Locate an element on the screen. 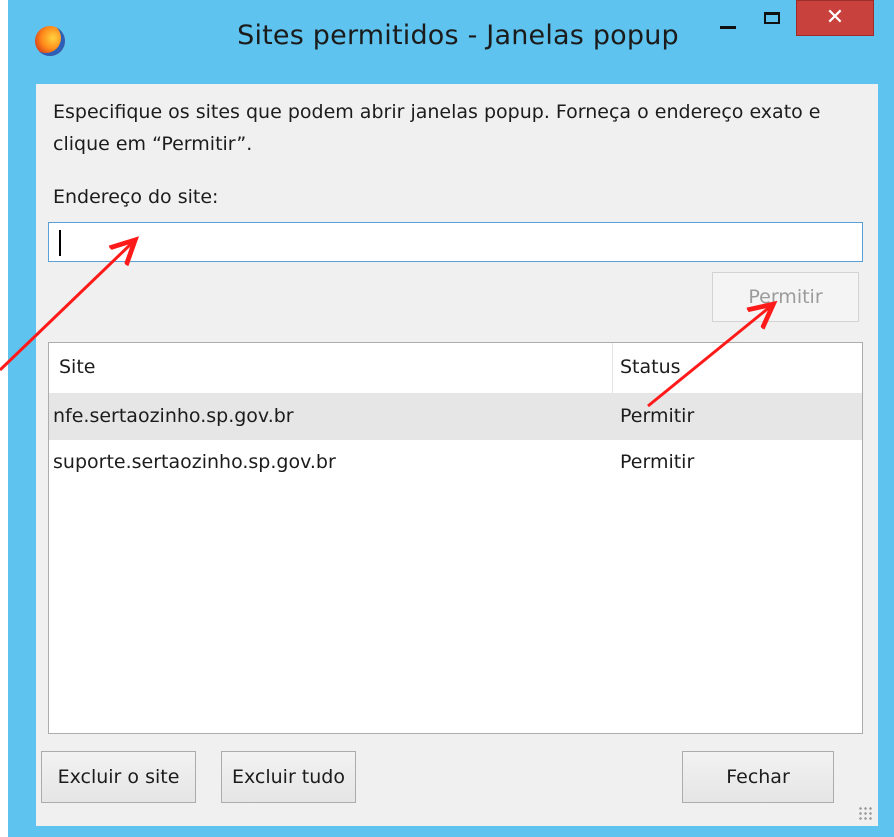 The height and width of the screenshot is (837, 894). close-button: Fechar is located at coordinates (758, 777).